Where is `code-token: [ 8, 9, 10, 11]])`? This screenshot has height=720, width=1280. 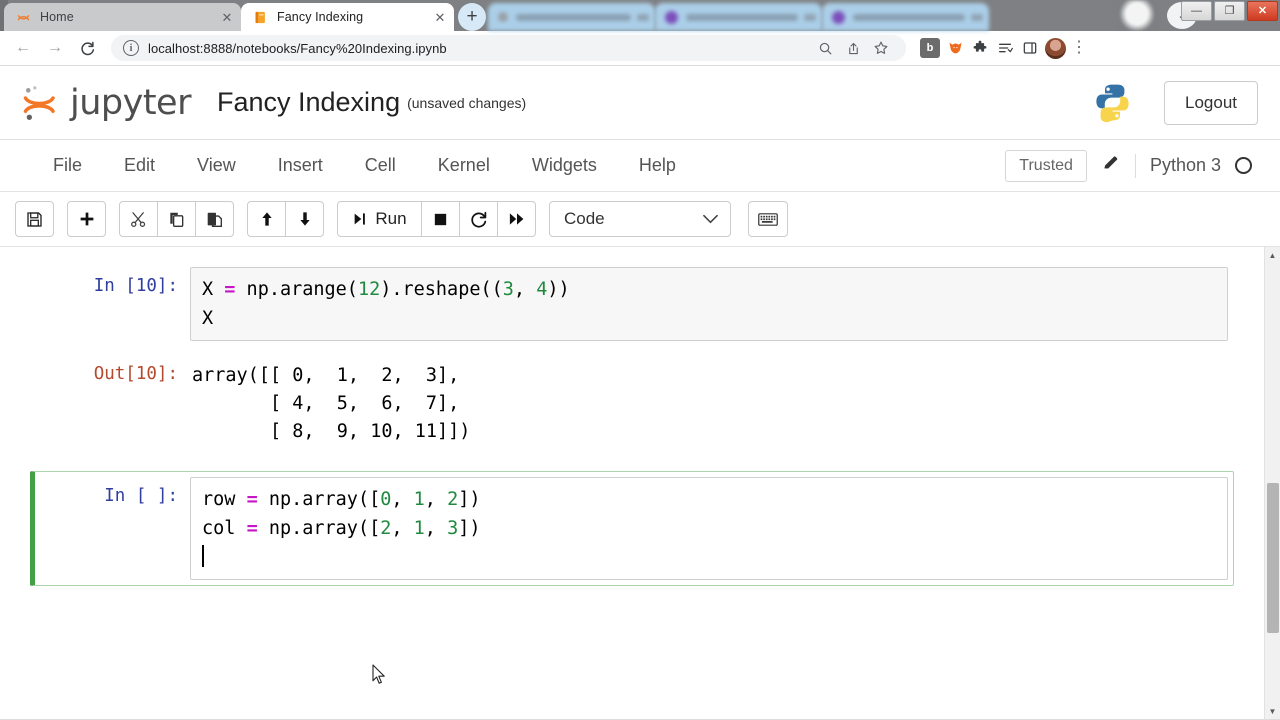
code-token: [ 8, 9, 10, 11]]) is located at coordinates (331, 431).